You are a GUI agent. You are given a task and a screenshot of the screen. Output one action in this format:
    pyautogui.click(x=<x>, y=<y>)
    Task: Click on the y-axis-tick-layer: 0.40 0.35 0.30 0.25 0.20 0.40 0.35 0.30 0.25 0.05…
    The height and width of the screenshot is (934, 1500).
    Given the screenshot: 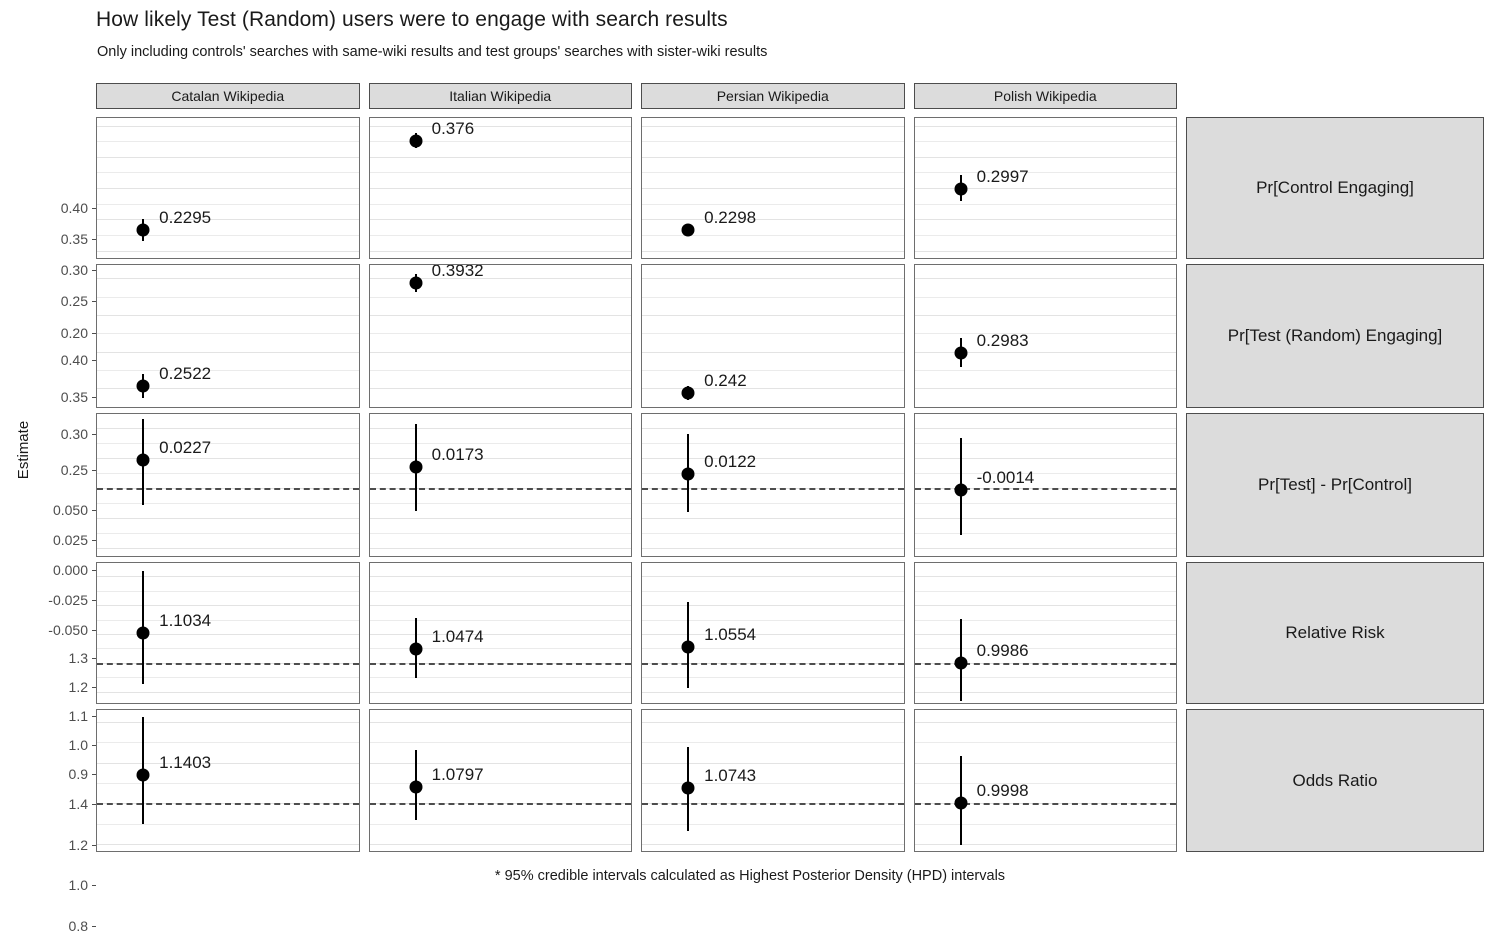 What is the action you would take?
    pyautogui.click(x=48, y=508)
    